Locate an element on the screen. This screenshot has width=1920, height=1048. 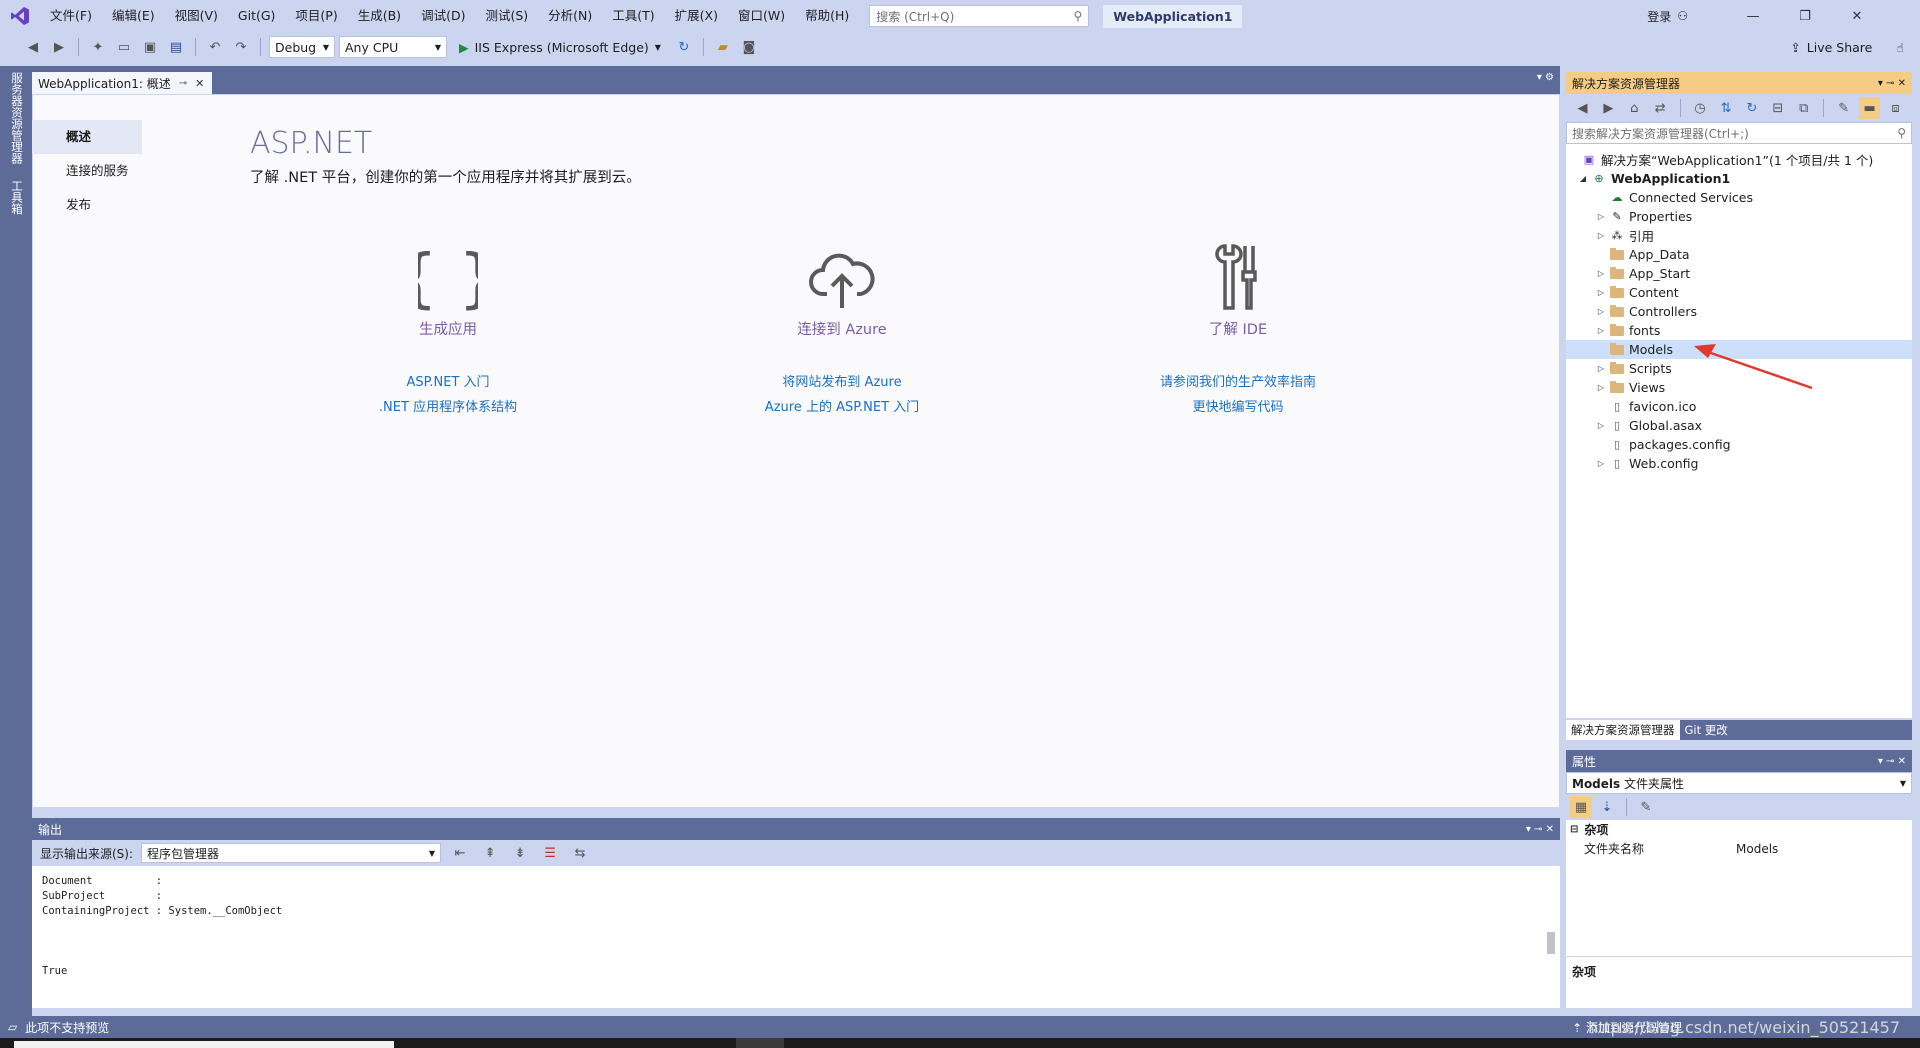
property-pages-icon: ✎ is located at coordinates (1646, 807).